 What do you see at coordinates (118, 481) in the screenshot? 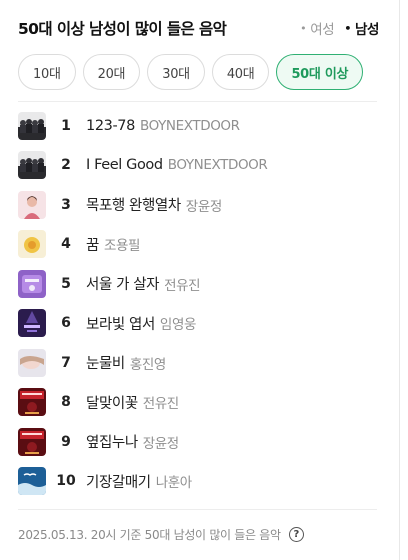
I see `song-title: 기장갈매기` at bounding box center [118, 481].